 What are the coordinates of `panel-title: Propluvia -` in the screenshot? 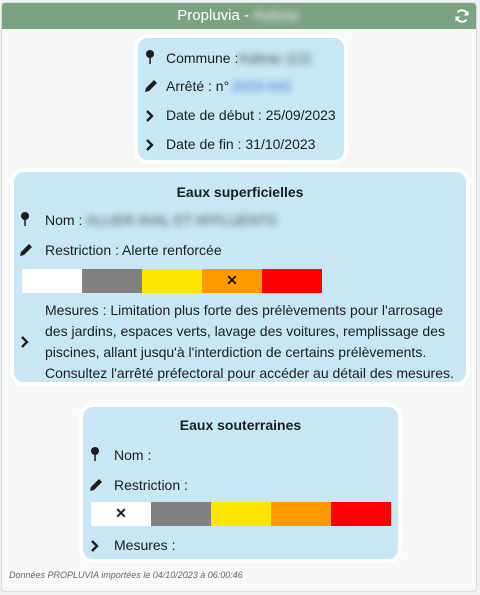 It's located at (215, 15).